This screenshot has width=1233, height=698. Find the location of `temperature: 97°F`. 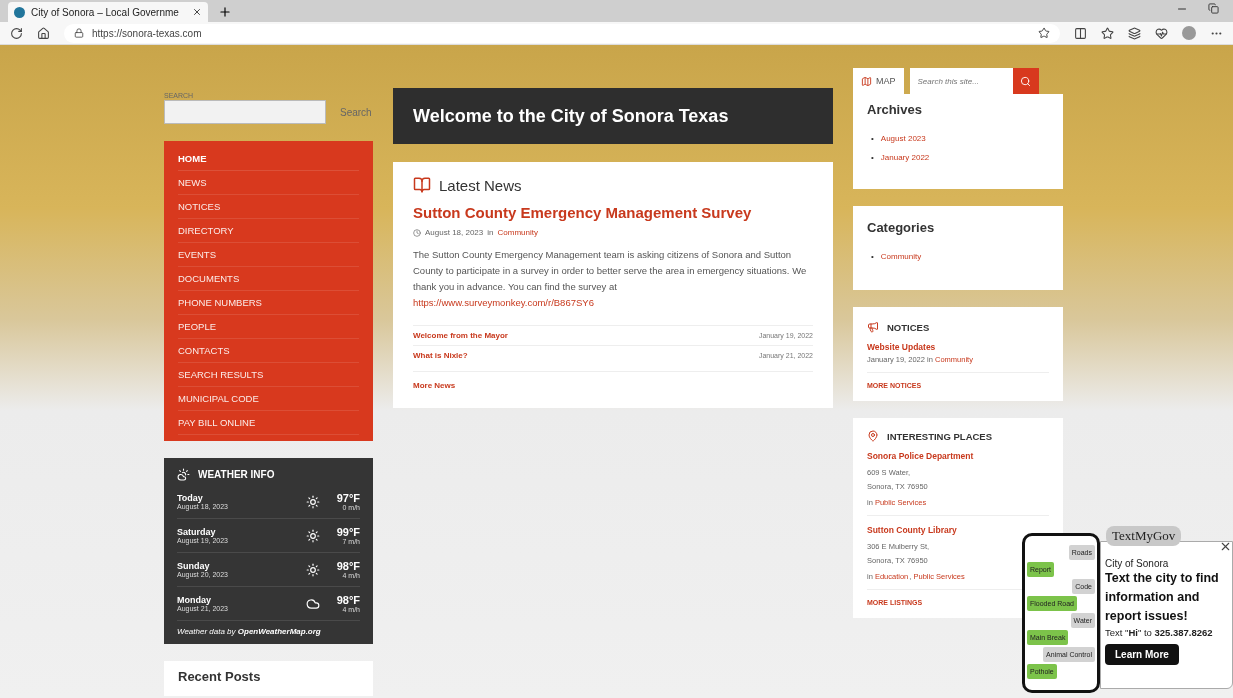

temperature: 97°F is located at coordinates (348, 498).